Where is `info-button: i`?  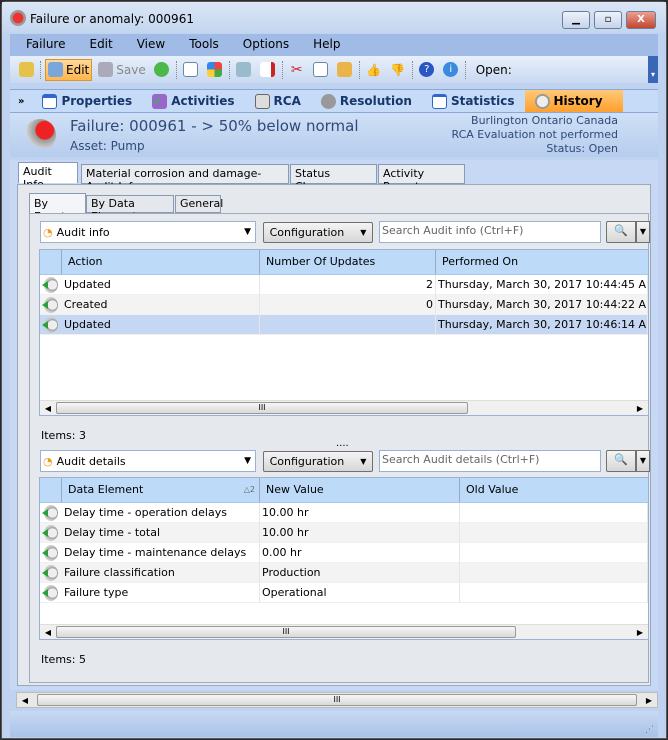 info-button: i is located at coordinates (451, 70).